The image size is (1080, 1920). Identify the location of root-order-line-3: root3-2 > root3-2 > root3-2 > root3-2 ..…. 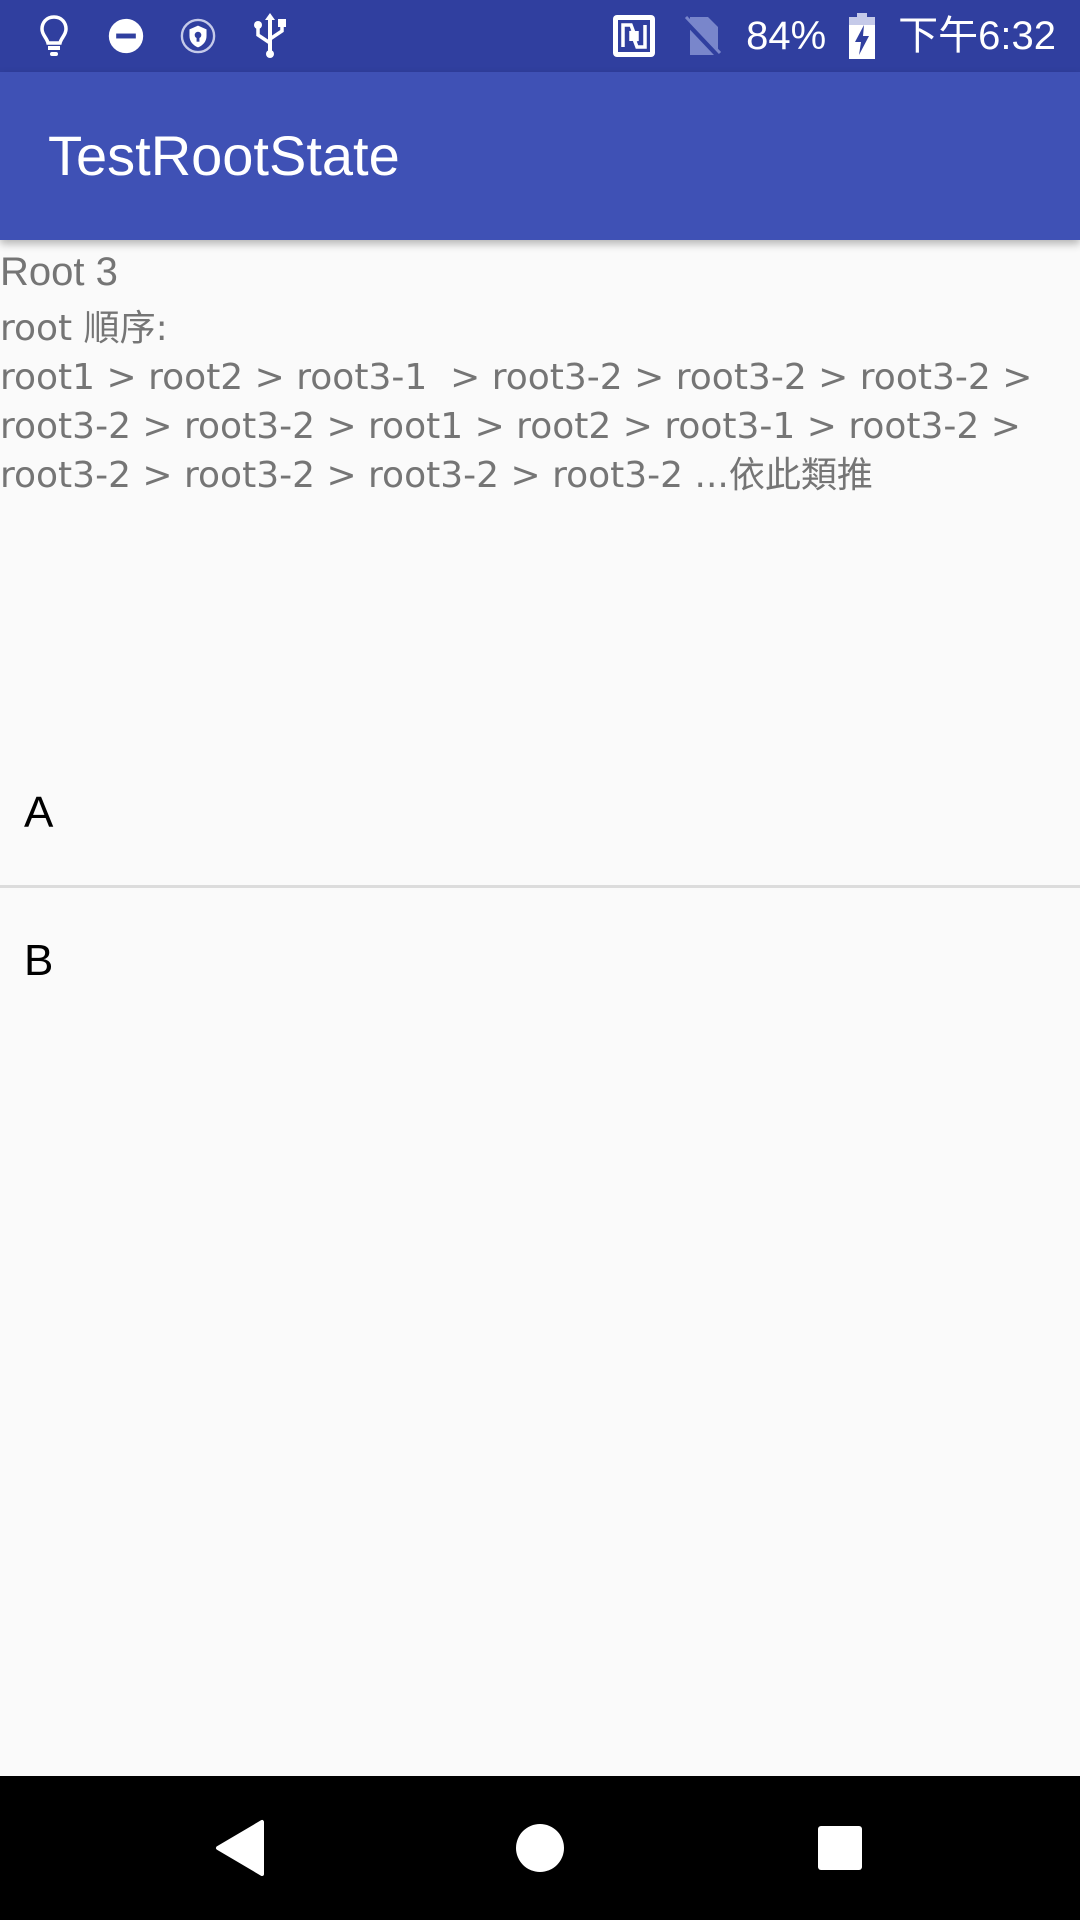
(436, 475).